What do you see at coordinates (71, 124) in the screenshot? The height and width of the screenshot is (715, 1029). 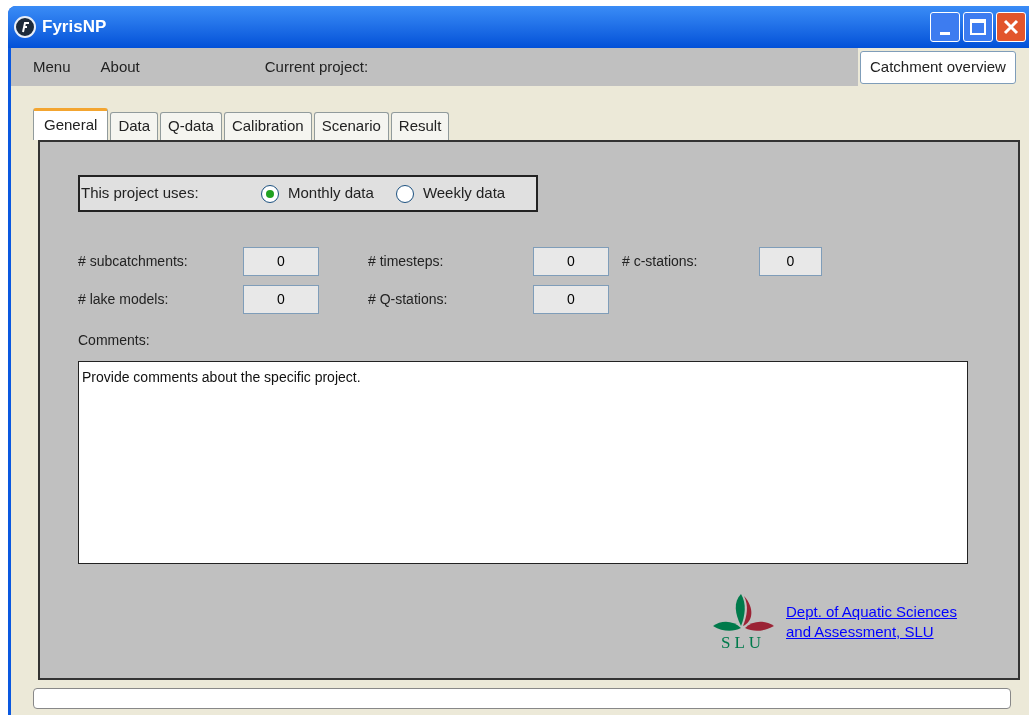 I see `tab: General` at bounding box center [71, 124].